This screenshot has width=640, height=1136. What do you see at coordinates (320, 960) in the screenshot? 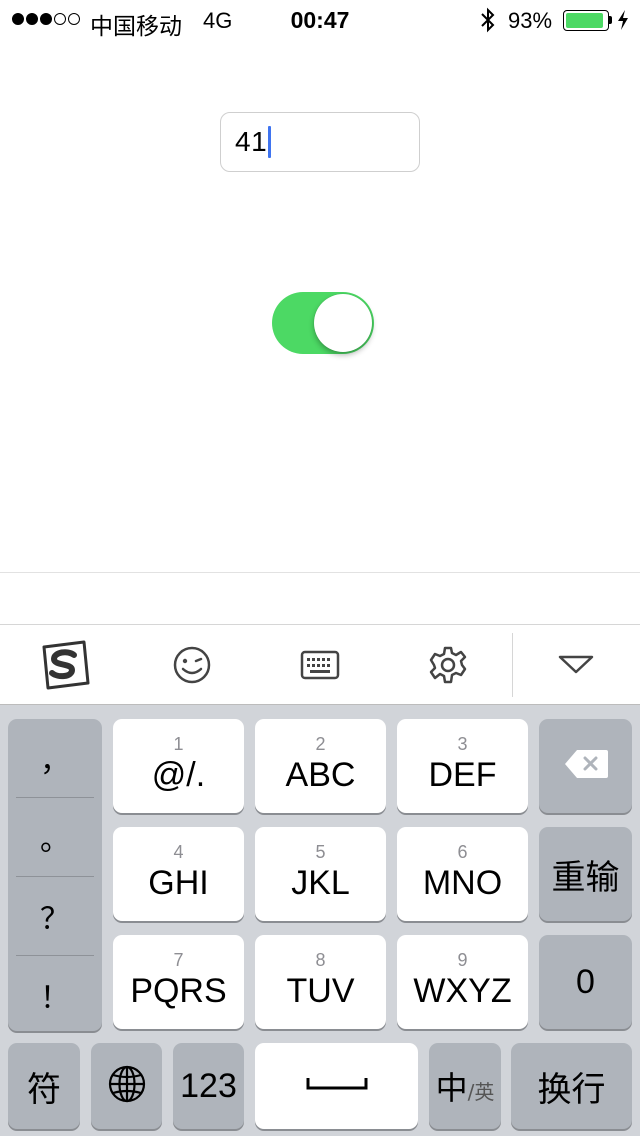
I see `key-number: 8` at bounding box center [320, 960].